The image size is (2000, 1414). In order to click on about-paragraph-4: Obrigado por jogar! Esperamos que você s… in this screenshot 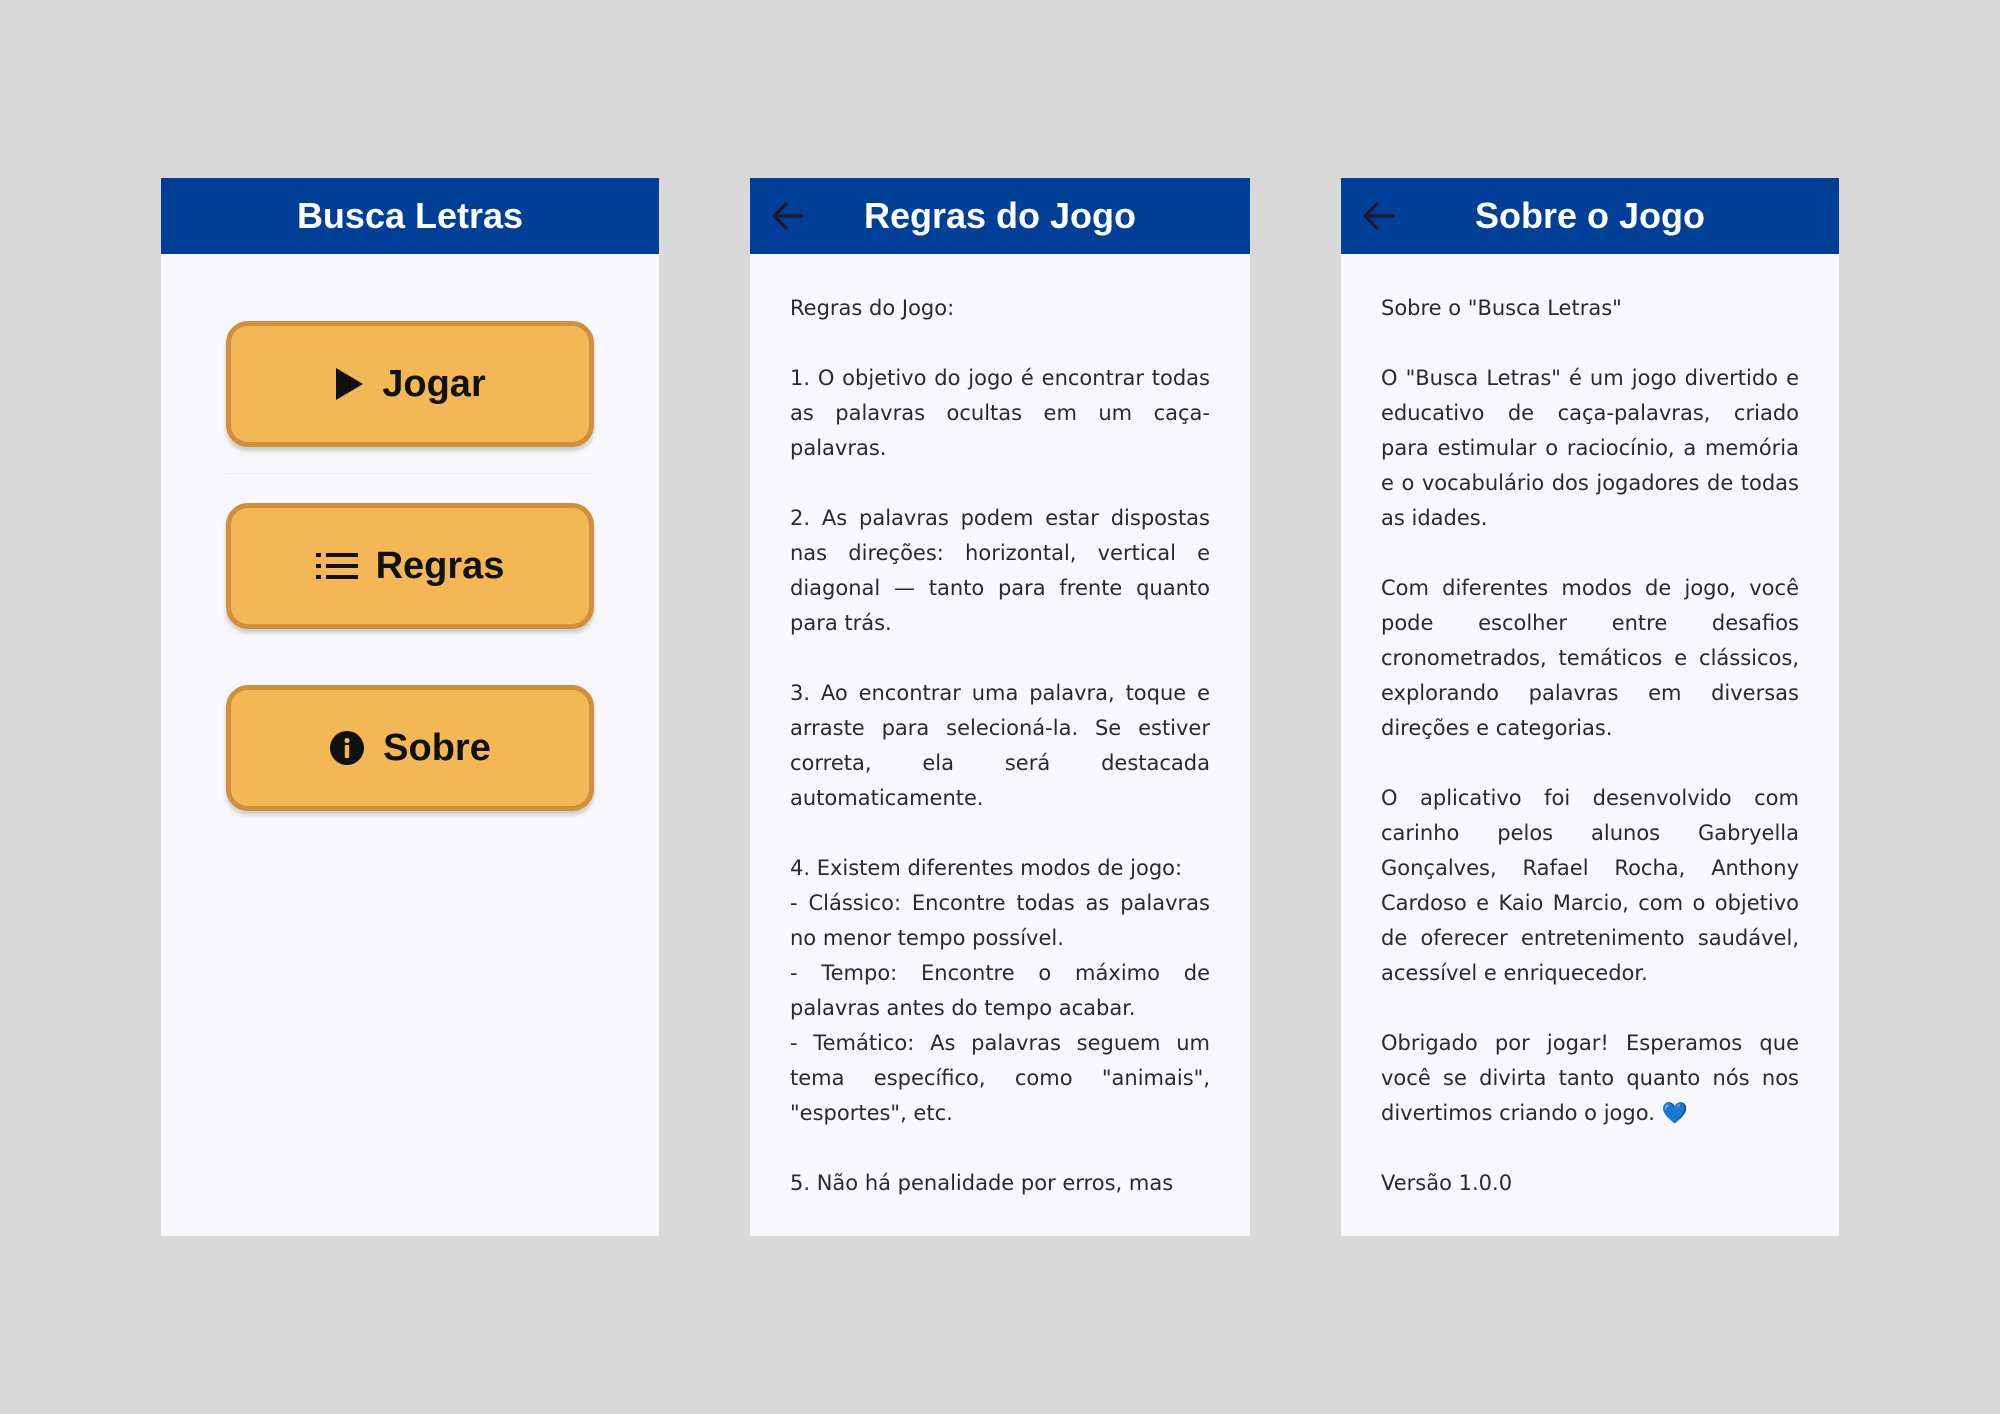, I will do `click(1590, 1078)`.